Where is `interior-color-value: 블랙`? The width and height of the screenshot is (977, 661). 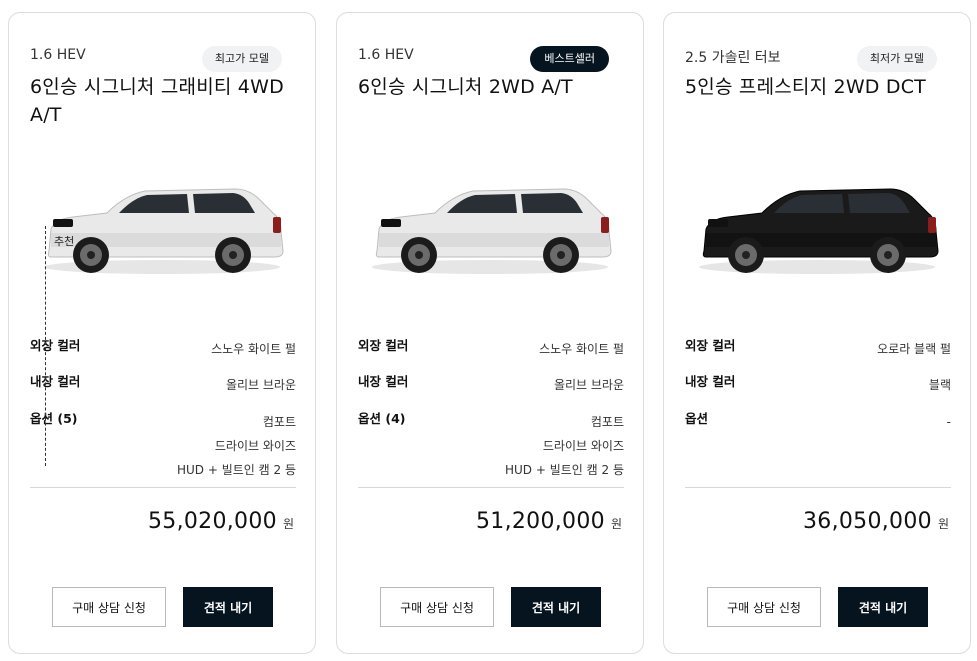
interior-color-value: 블랙 is located at coordinates (939, 385).